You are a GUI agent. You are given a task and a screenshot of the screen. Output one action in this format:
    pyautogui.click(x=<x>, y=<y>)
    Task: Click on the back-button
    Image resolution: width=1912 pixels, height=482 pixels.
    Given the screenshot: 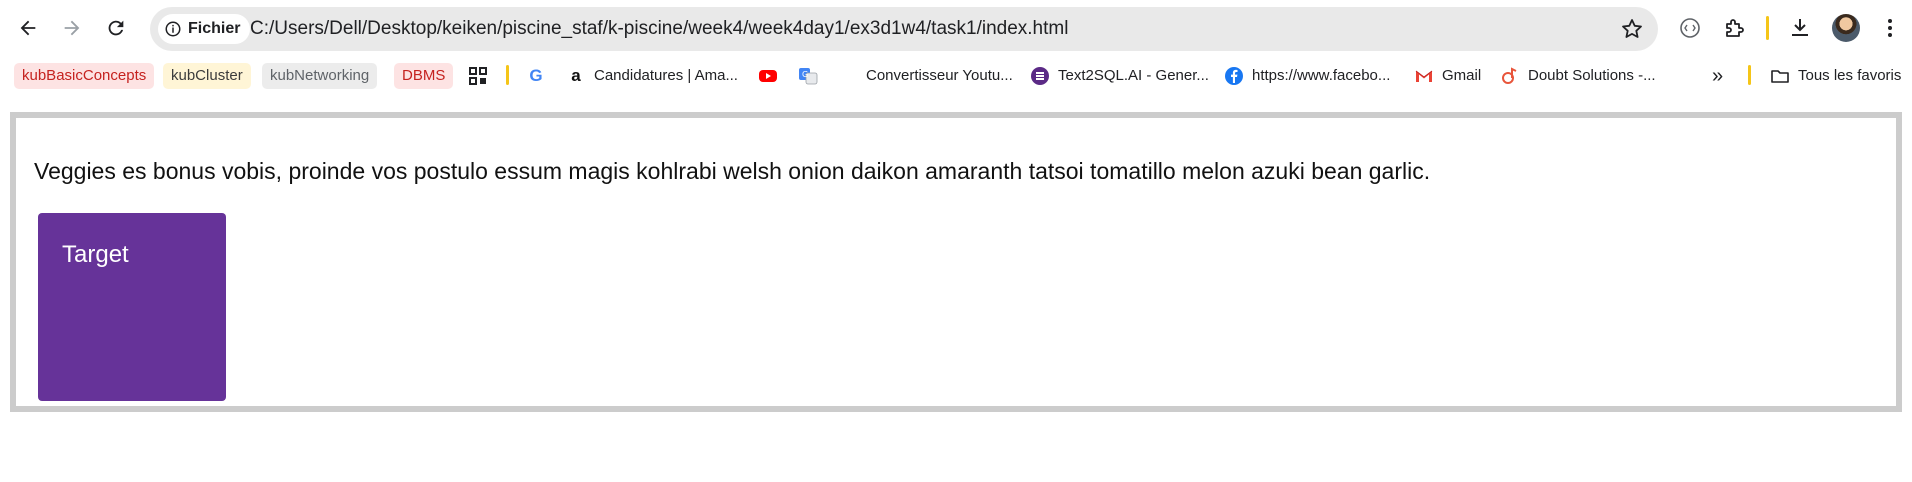 What is the action you would take?
    pyautogui.click(x=28, y=28)
    